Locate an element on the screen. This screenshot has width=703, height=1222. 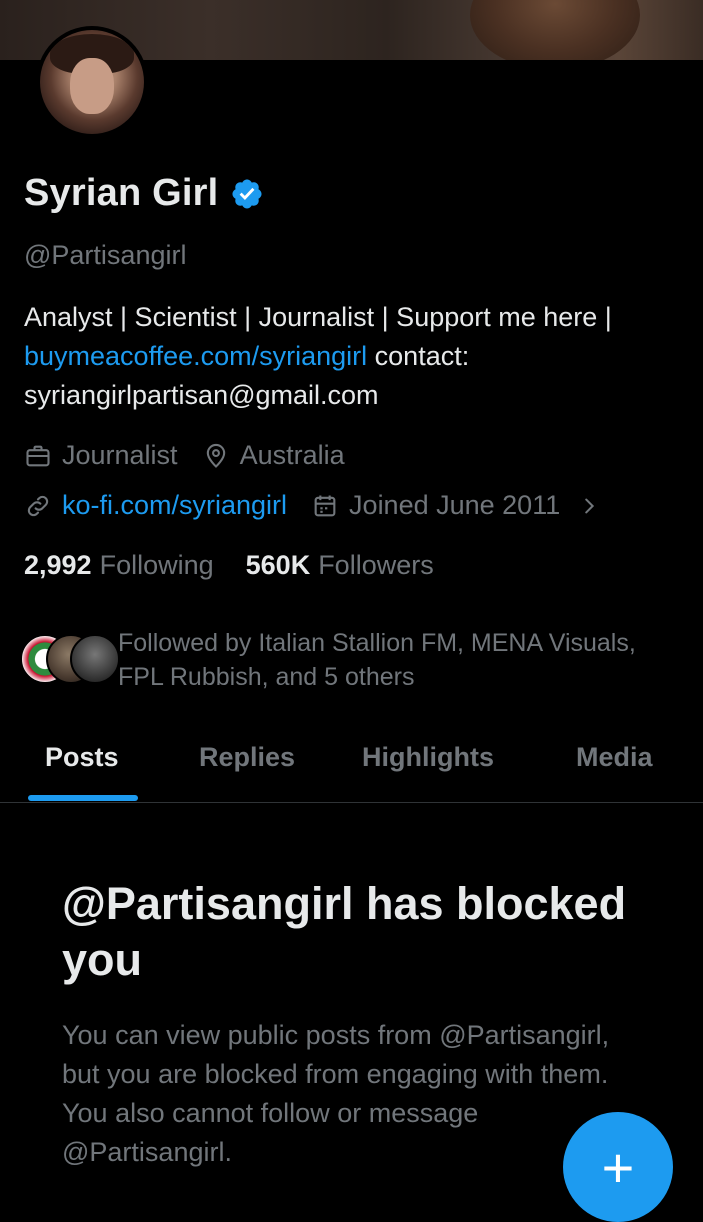
followers-label: Followers is located at coordinates (376, 565).